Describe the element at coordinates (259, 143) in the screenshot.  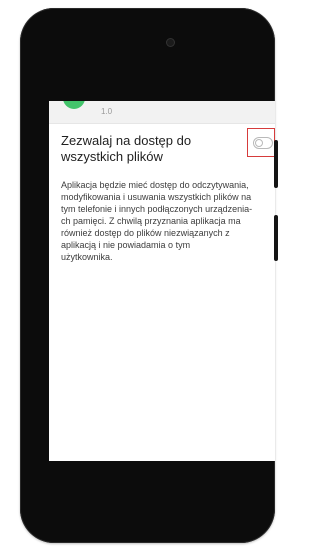
I see `toggle-knob` at that location.